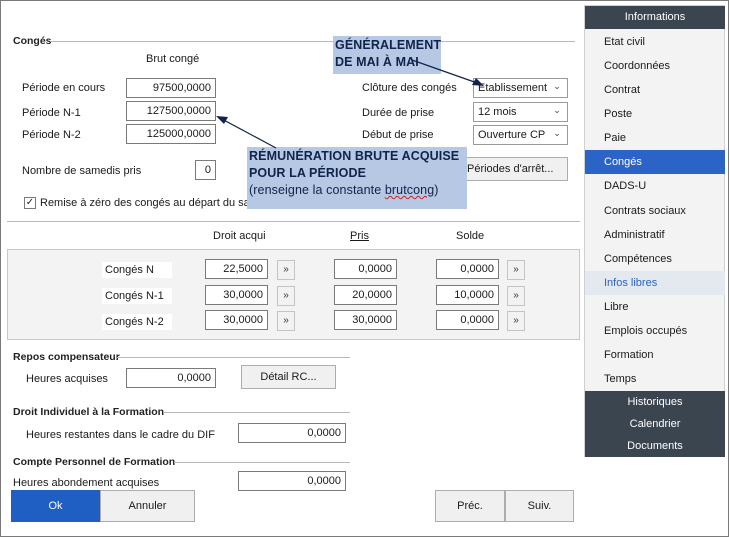 Image resolution: width=729 pixels, height=537 pixels. Describe the element at coordinates (292, 481) in the screenshot. I see `cpf-heures-field: 0,0000` at that location.